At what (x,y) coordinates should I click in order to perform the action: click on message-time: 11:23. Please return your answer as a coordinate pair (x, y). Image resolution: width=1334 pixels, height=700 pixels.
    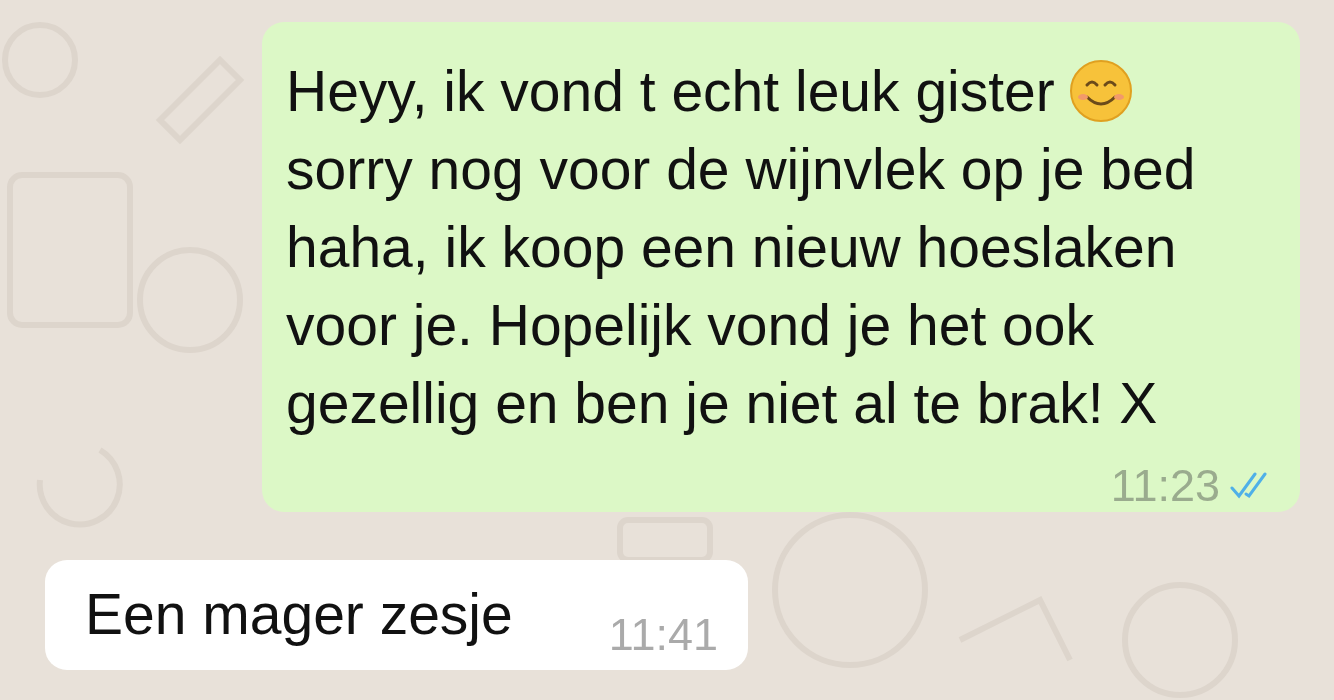
    Looking at the image, I should click on (1165, 486).